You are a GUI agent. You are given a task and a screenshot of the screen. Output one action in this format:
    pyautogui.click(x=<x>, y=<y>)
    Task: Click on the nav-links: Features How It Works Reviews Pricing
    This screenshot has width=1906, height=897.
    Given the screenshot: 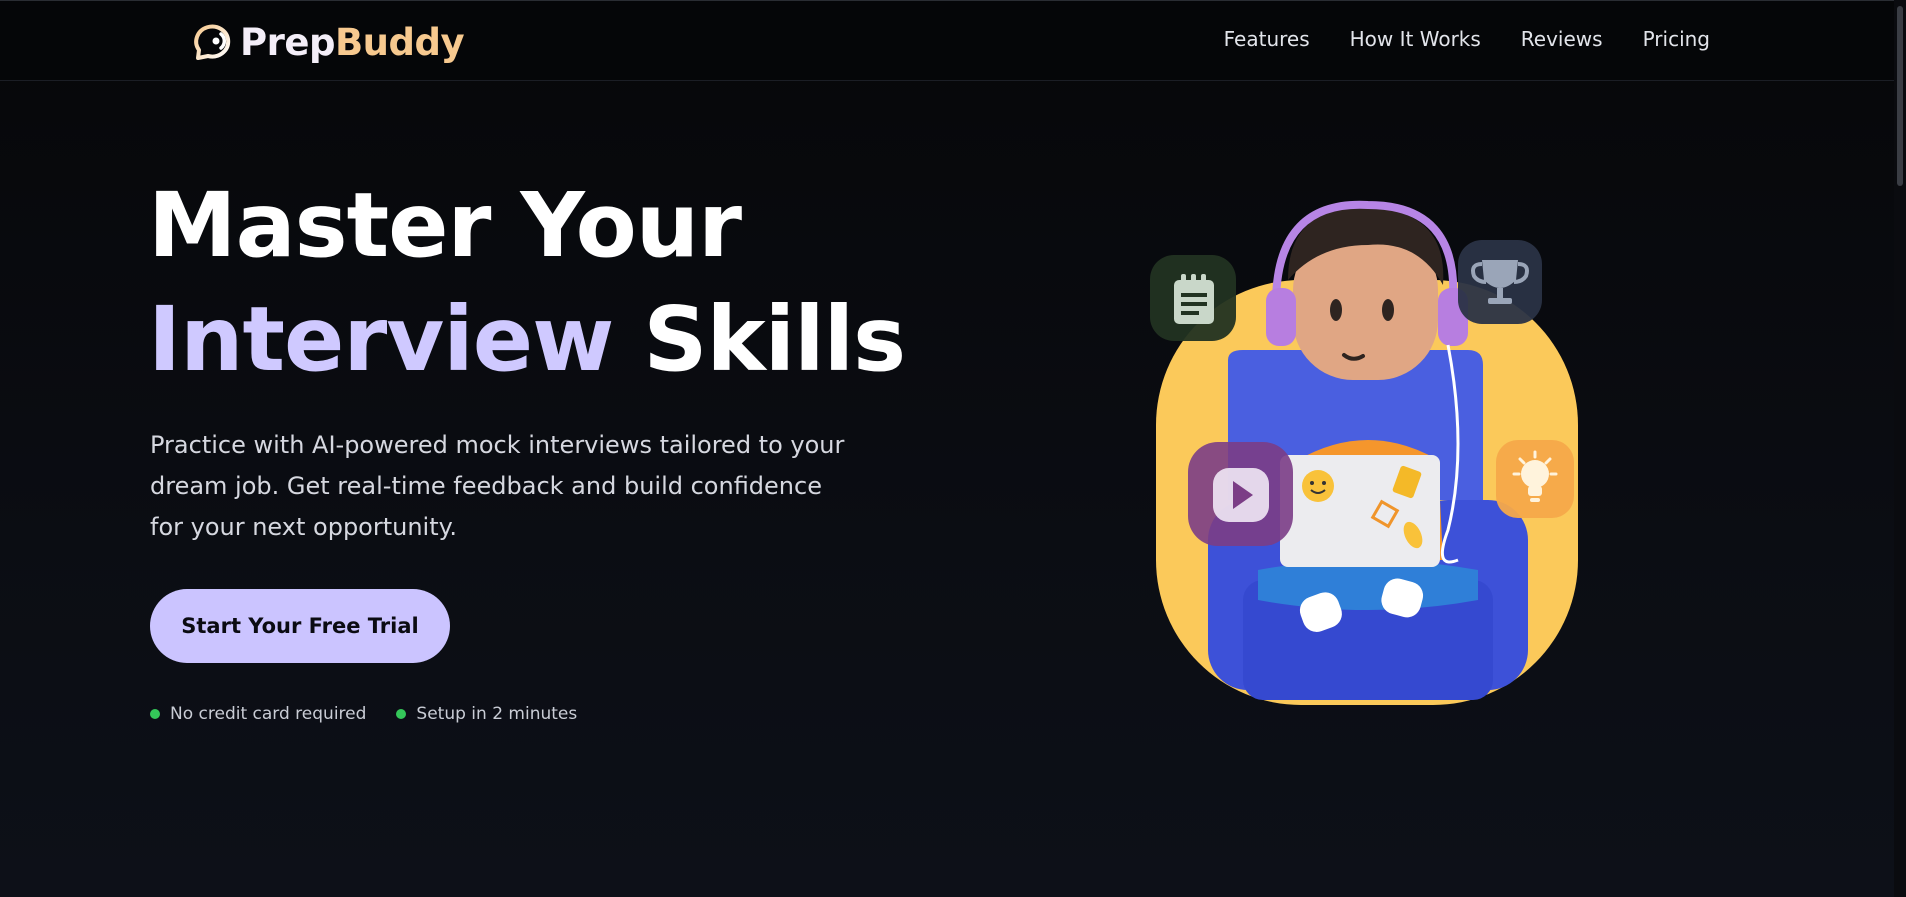 What is the action you would take?
    pyautogui.click(x=1467, y=39)
    